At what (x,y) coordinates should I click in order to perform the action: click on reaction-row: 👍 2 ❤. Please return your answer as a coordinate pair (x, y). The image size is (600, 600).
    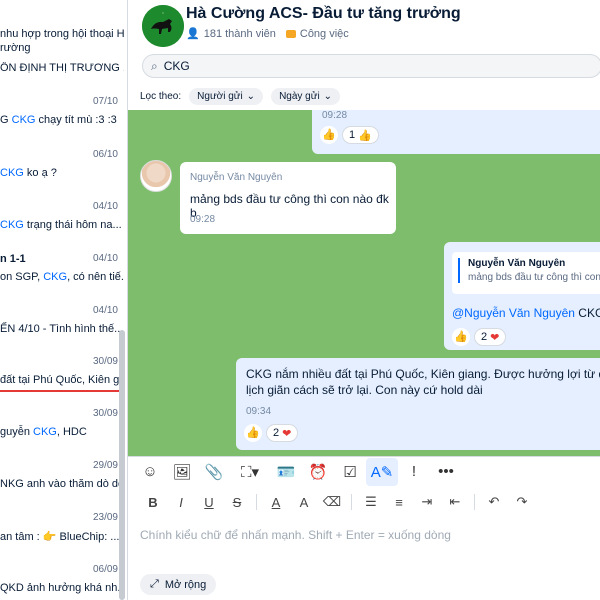
    Looking at the image, I should click on (271, 433).